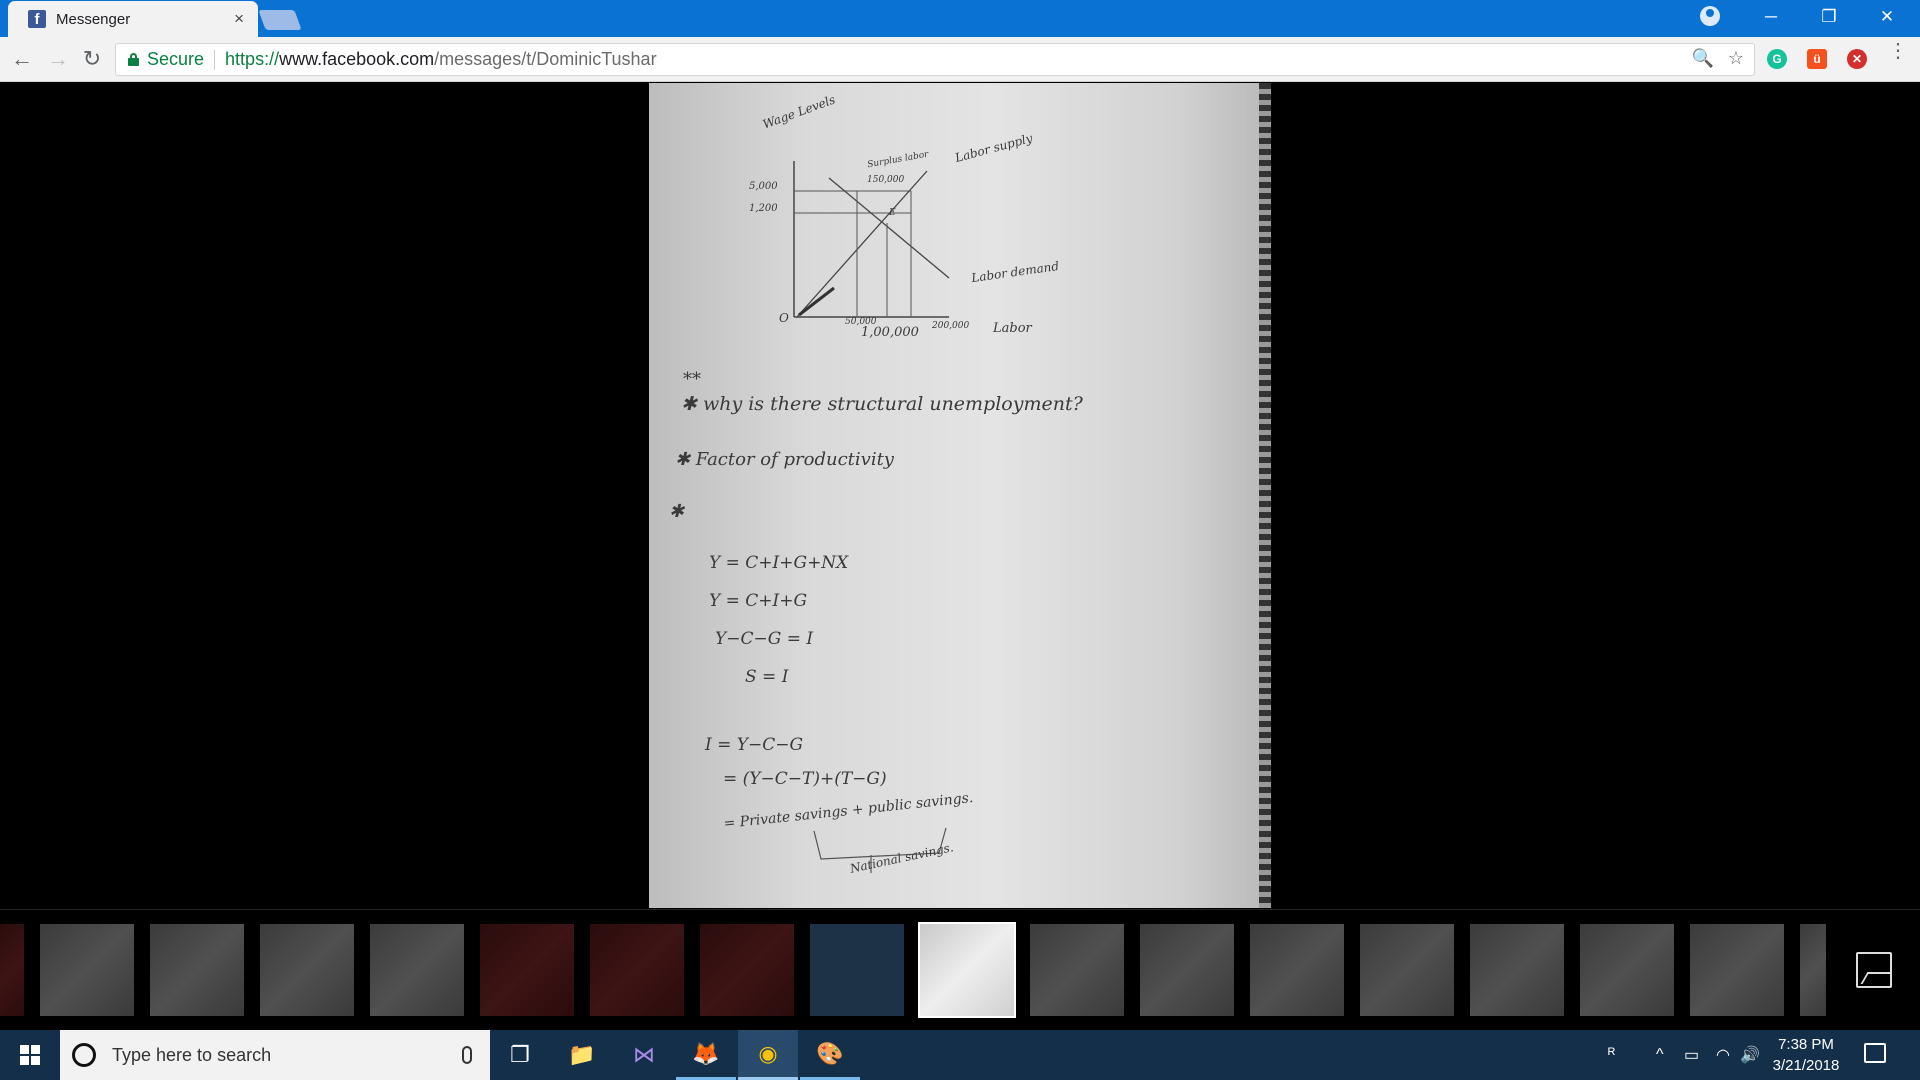  I want to click on x-tick-3: 200,000, so click(951, 326).